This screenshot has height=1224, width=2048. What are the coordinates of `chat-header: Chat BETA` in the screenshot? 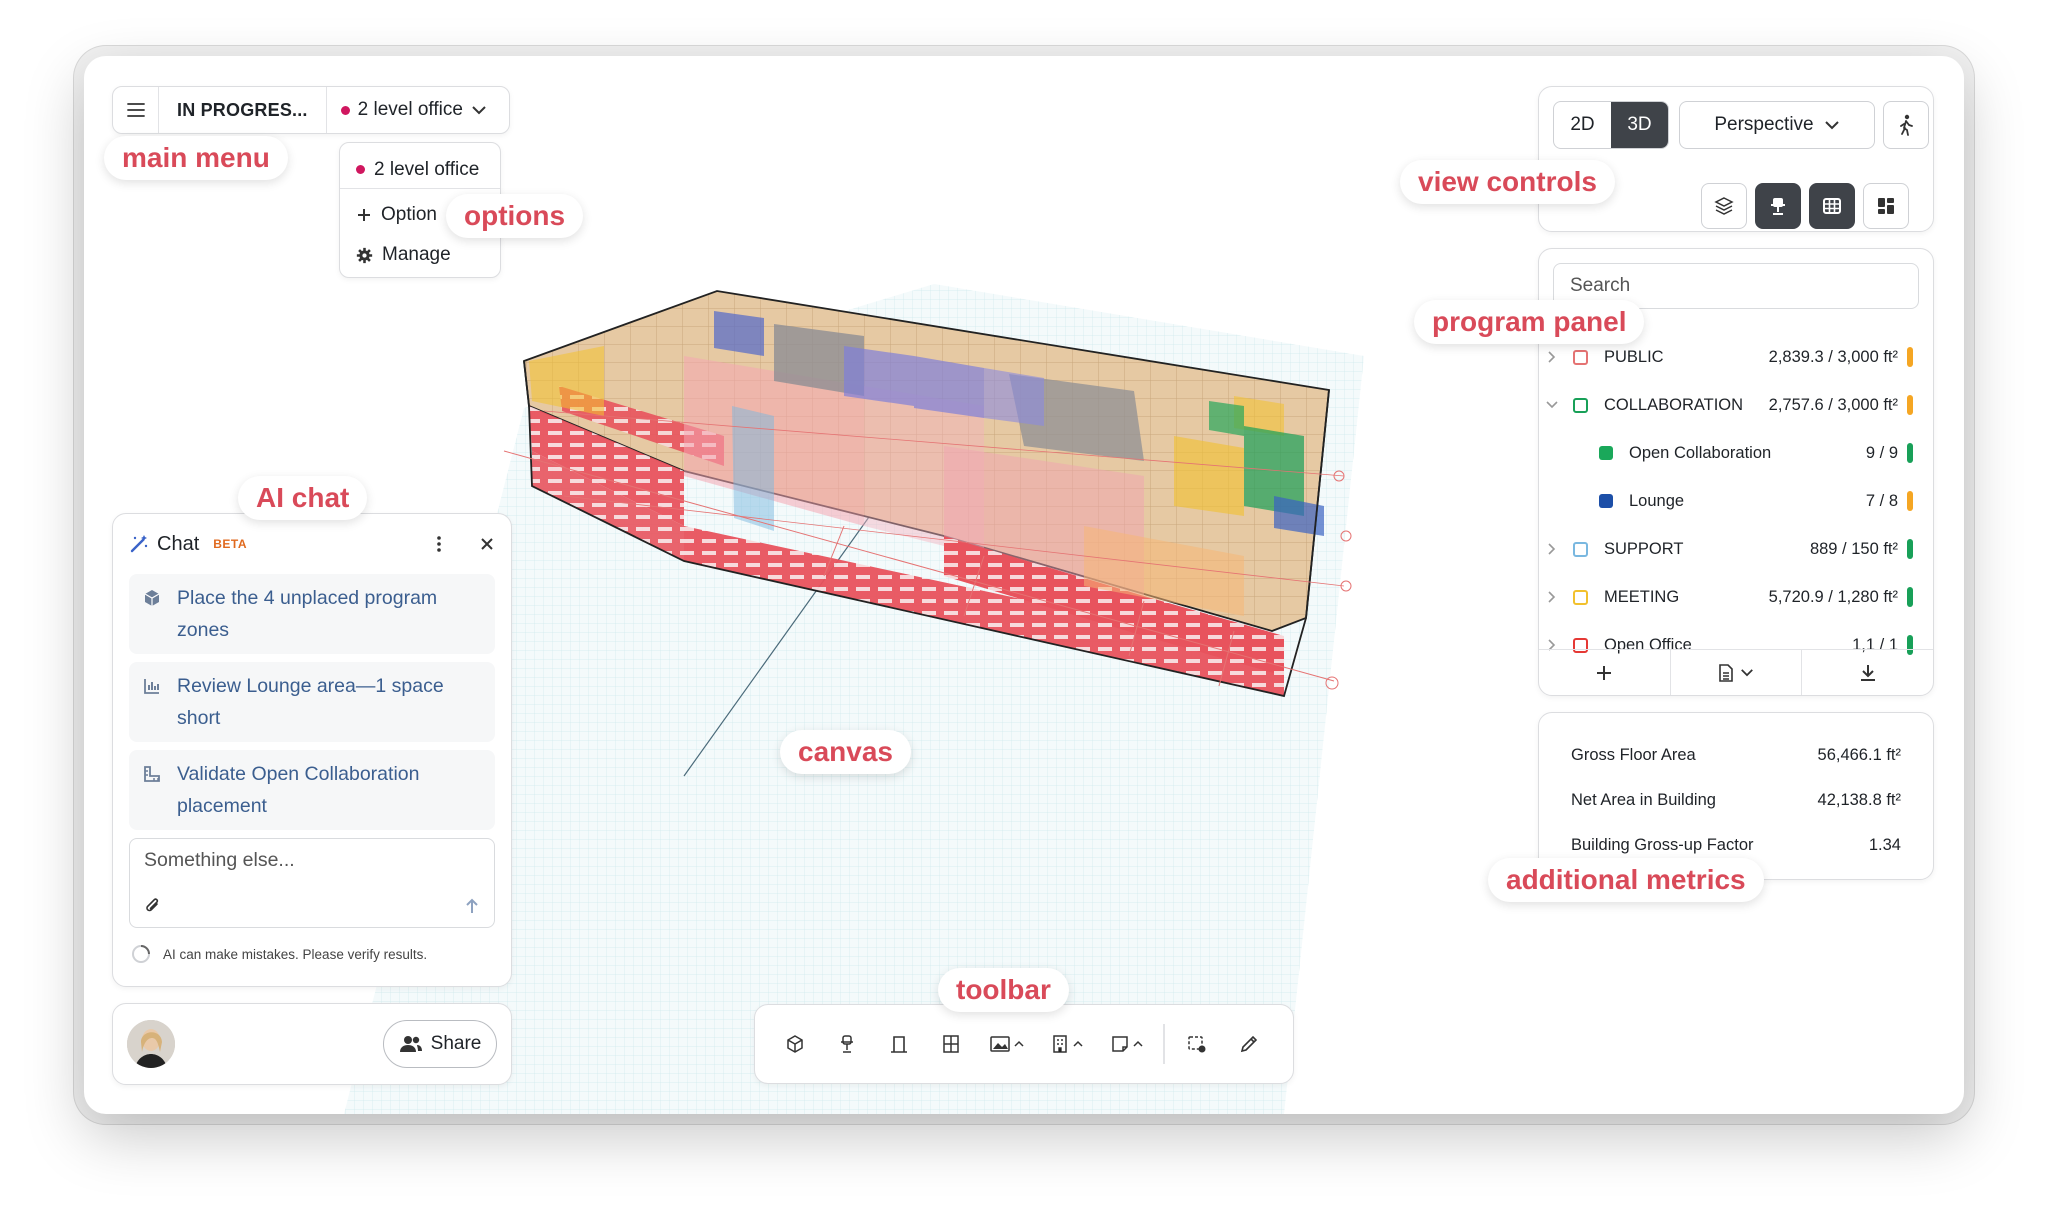 It's located at (312, 544).